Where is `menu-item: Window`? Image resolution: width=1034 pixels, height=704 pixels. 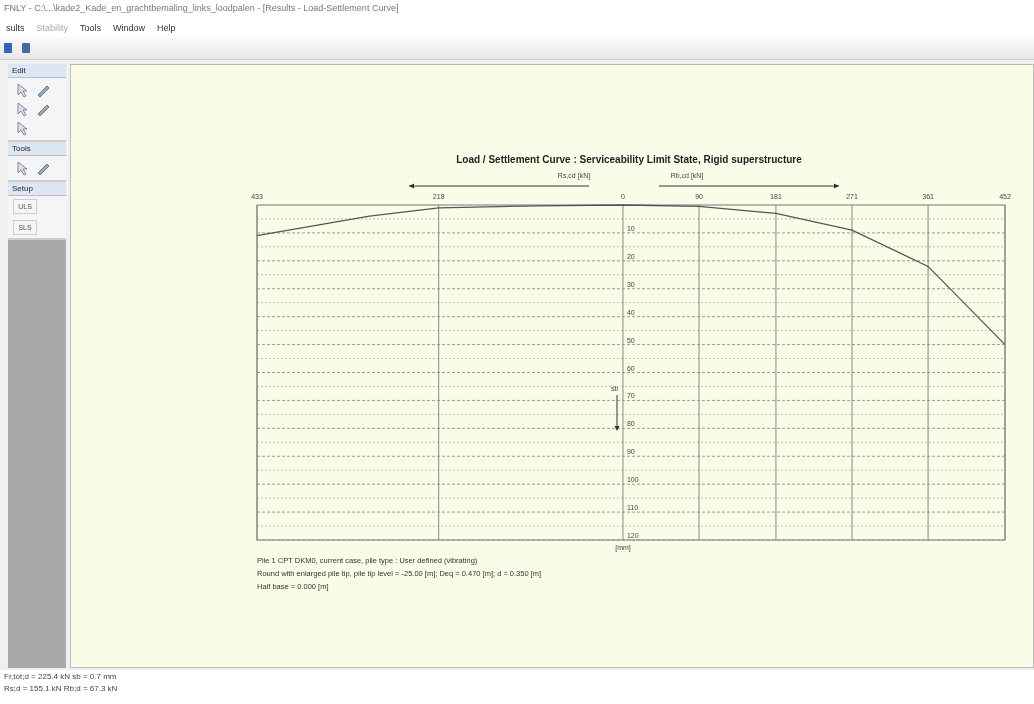 menu-item: Window is located at coordinates (129, 28).